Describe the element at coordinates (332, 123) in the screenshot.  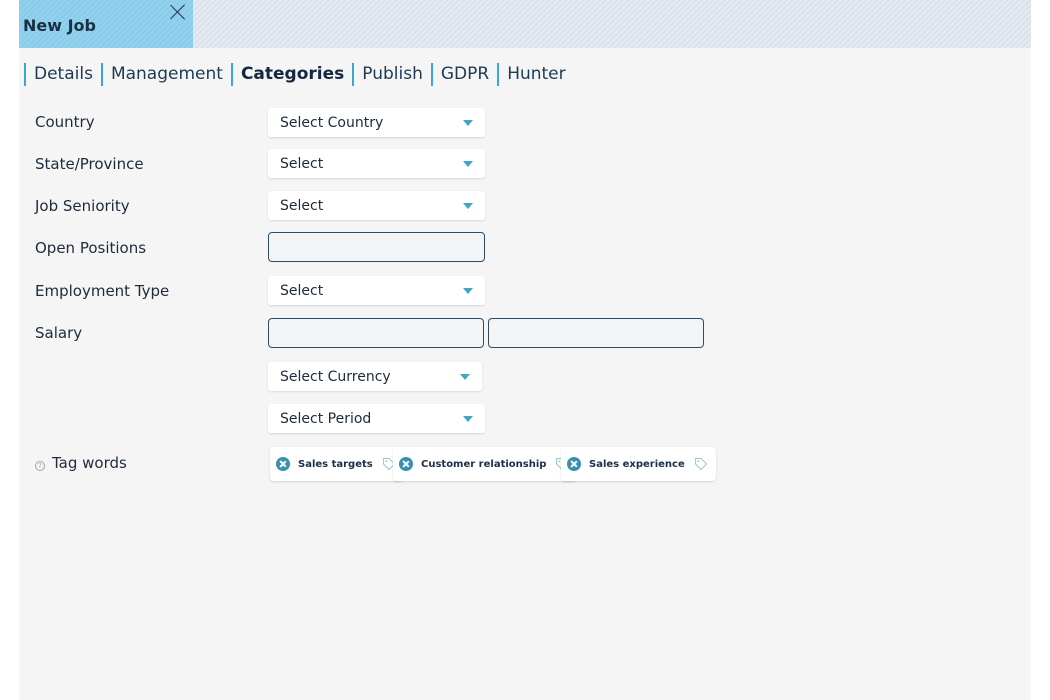
I see `country-select-value: Select Country` at that location.